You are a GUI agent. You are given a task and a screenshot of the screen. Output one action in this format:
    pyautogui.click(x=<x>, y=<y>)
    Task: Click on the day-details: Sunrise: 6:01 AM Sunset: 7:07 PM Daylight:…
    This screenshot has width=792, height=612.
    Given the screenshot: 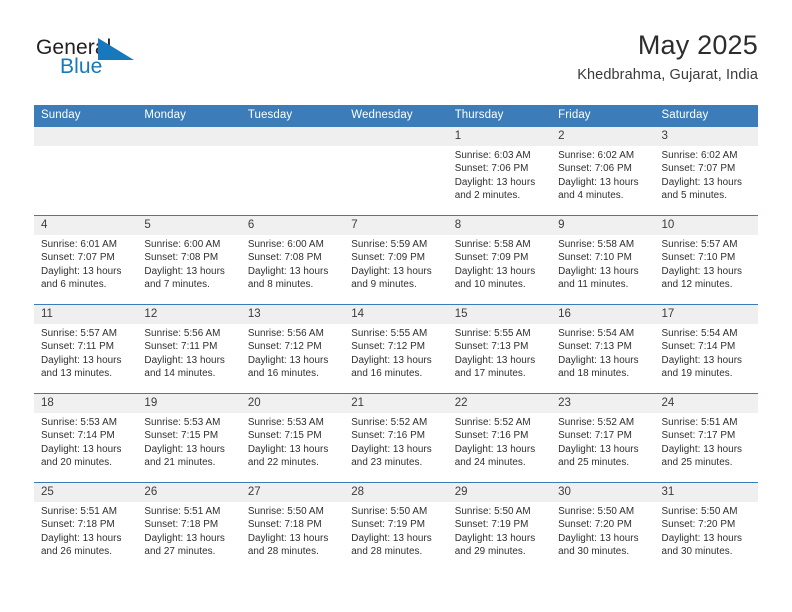 What is the action you would take?
    pyautogui.click(x=85, y=263)
    